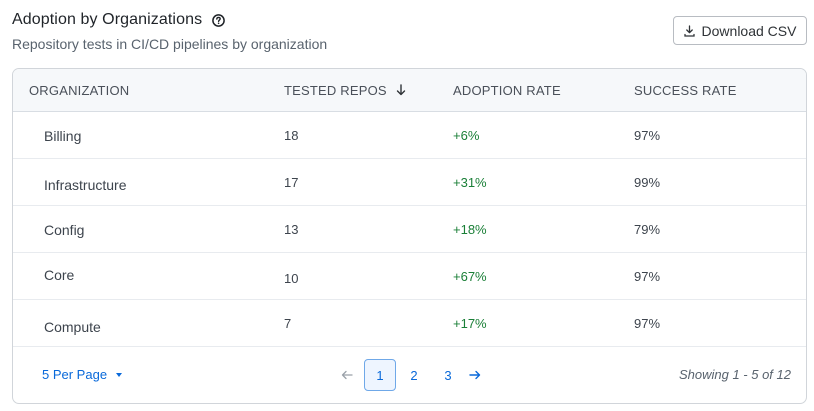 The height and width of the screenshot is (411, 814). Describe the element at coordinates (291, 229) in the screenshot. I see `tested-repos-cell: 13` at that location.